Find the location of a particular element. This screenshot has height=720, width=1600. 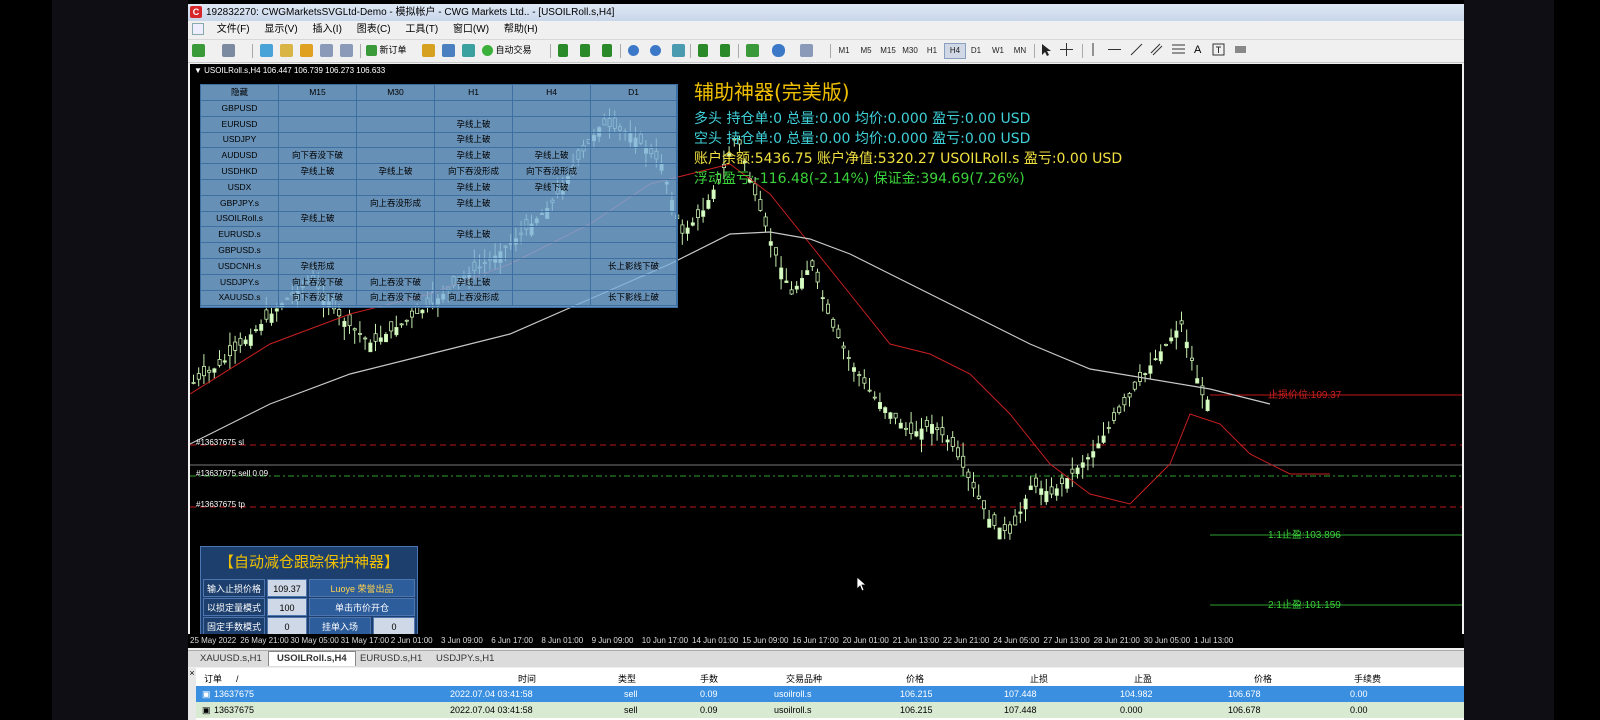

timeframe-h4: H4 is located at coordinates (955, 51).